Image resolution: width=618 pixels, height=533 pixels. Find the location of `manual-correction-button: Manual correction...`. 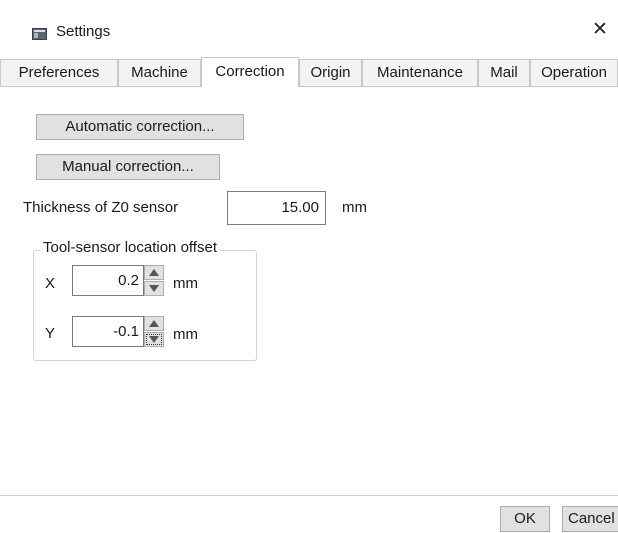

manual-correction-button: Manual correction... is located at coordinates (128, 167).